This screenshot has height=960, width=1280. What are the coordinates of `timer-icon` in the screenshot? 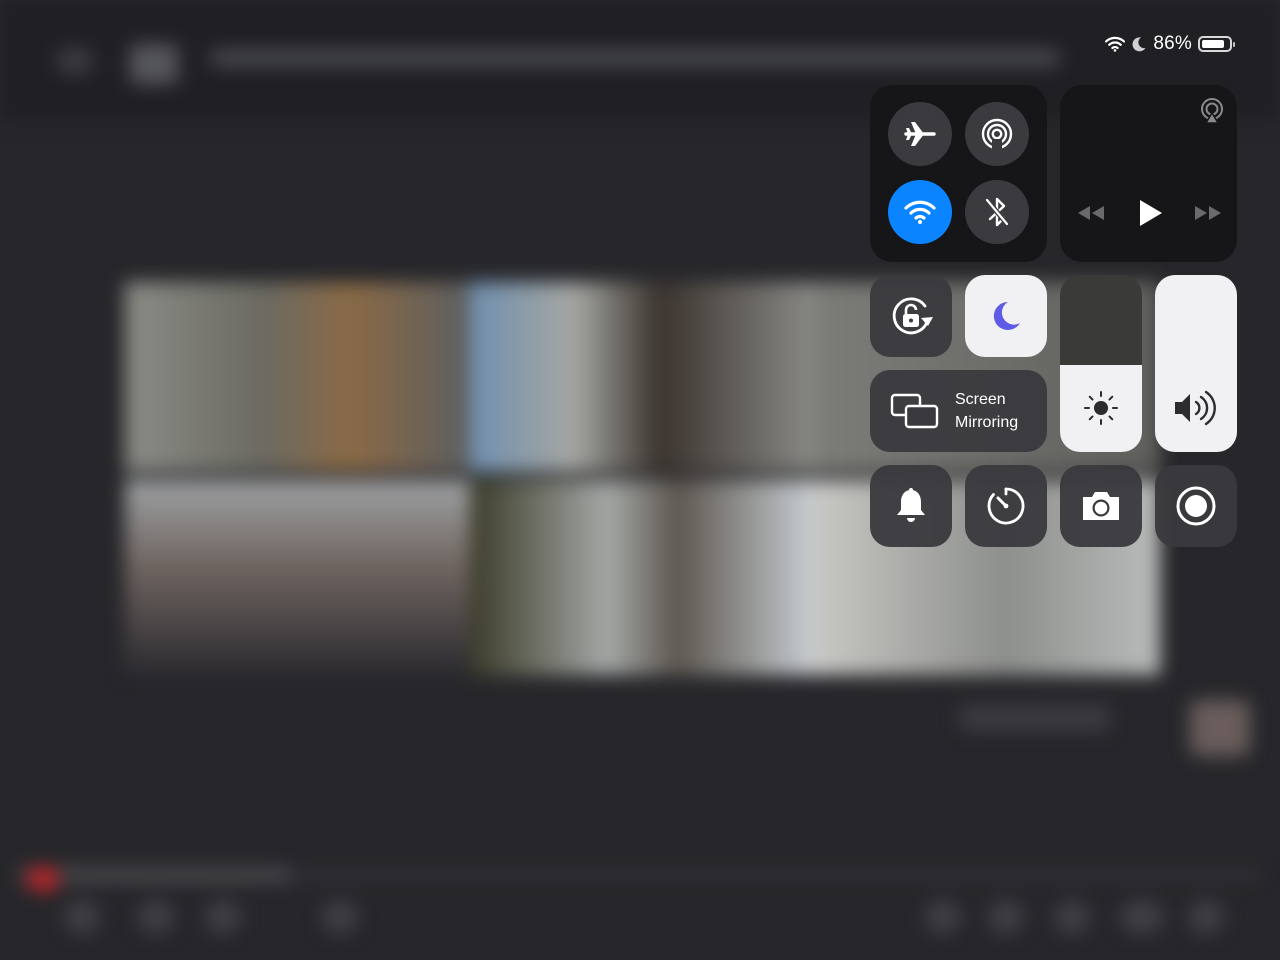 It's located at (1006, 506).